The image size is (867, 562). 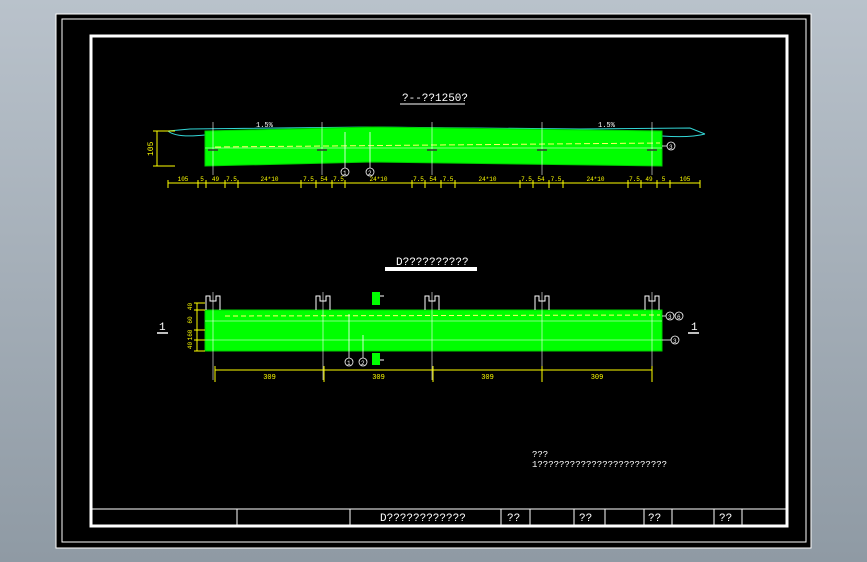 I want to click on plan-callout-6-label: 6, so click(x=679, y=317).